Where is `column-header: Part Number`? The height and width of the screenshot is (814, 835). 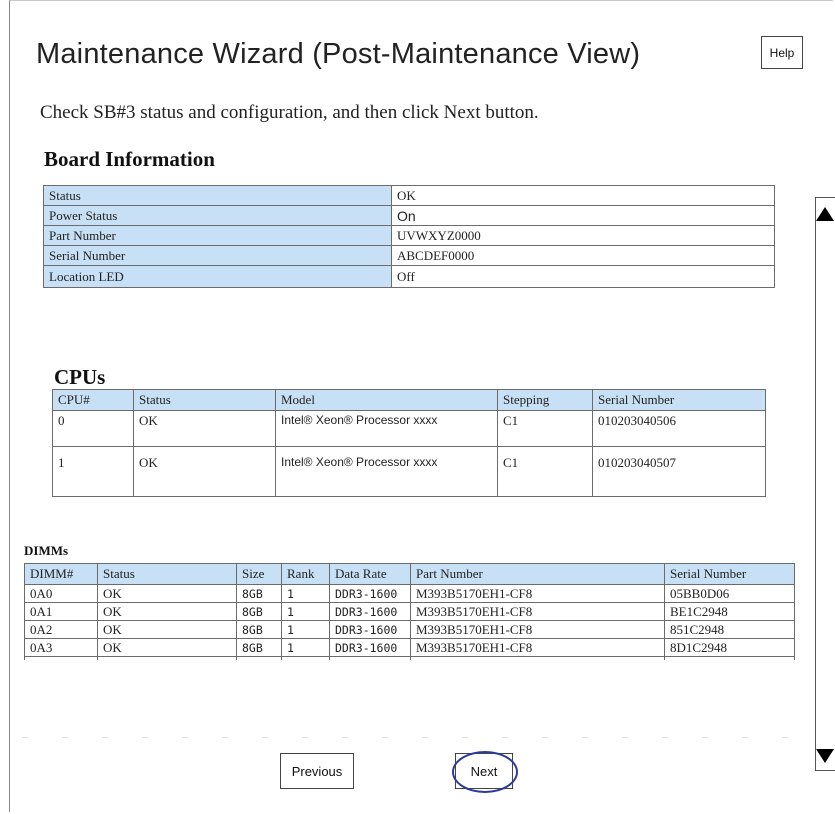
column-header: Part Number is located at coordinates (537, 574).